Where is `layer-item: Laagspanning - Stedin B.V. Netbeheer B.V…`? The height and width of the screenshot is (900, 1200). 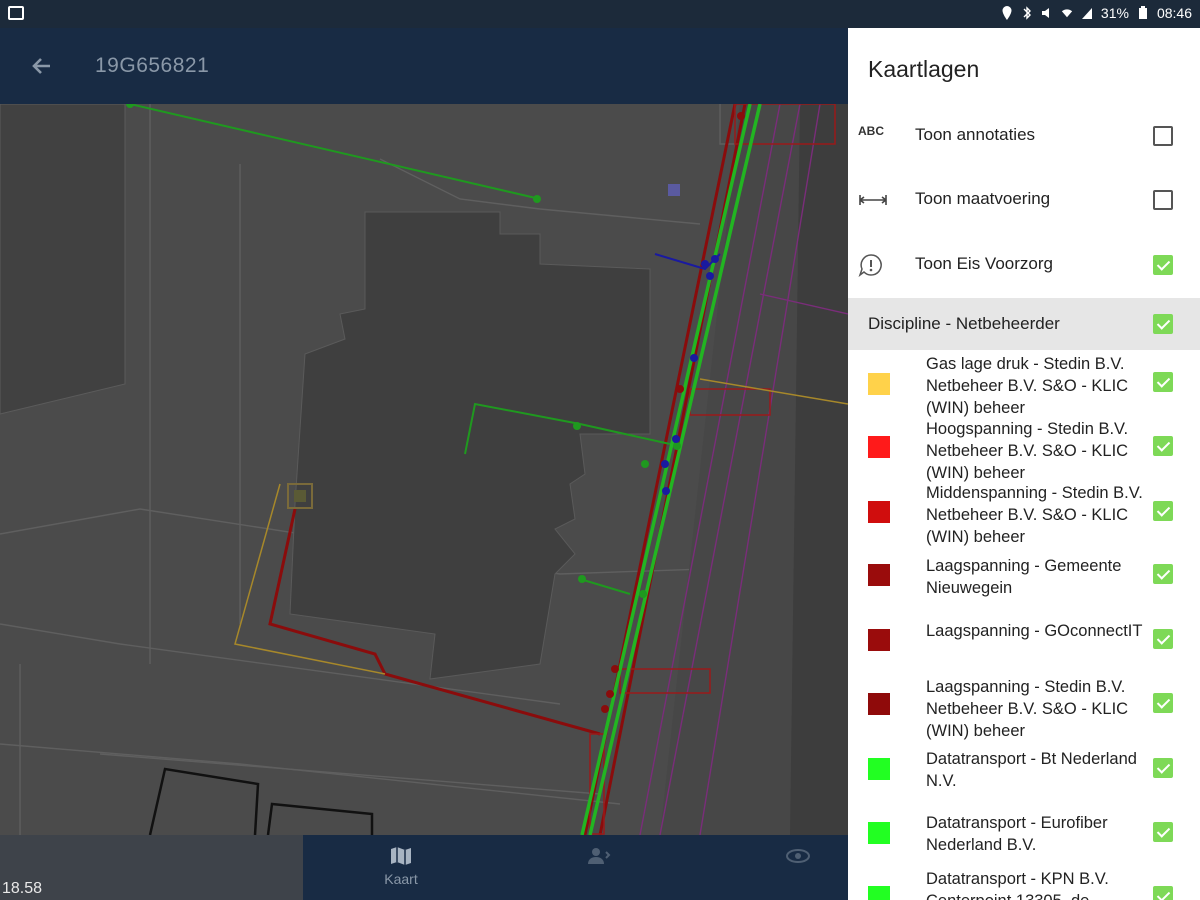
layer-item: Laagspanning - Stedin B.V. Netbeheer B.V… is located at coordinates (1024, 708).